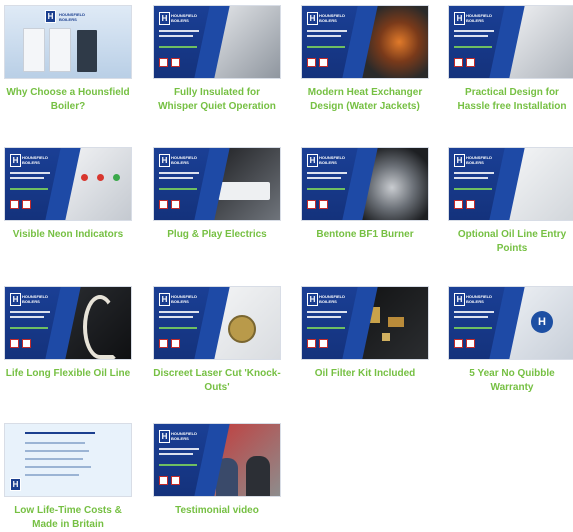 This screenshot has height=532, width=573. Describe the element at coordinates (542, 322) in the screenshot. I see `warranty-seal-icon: H` at that location.